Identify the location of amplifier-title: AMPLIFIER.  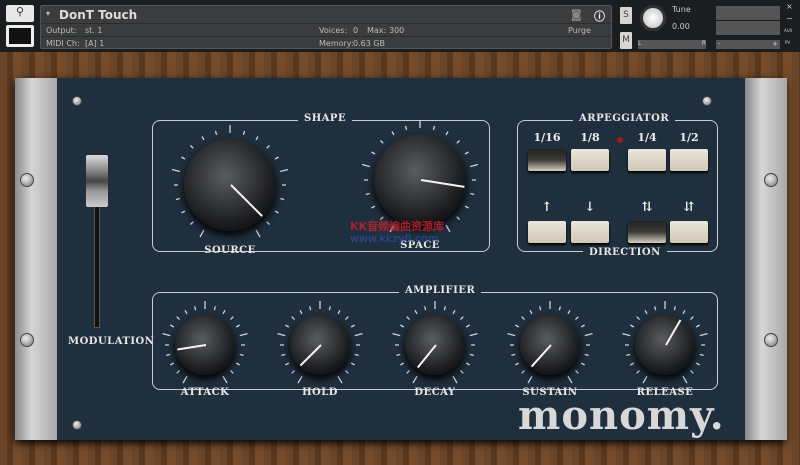
(440, 290).